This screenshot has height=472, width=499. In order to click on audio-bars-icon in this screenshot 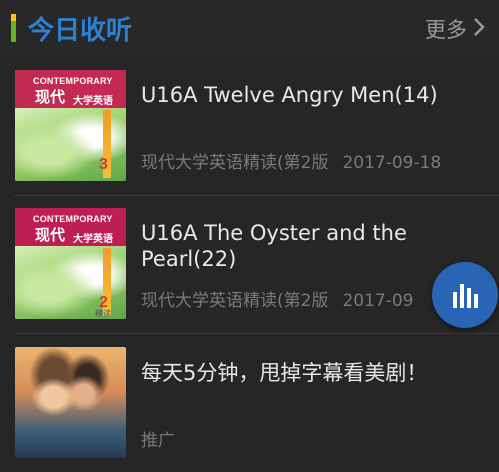, I will do `click(465, 296)`.